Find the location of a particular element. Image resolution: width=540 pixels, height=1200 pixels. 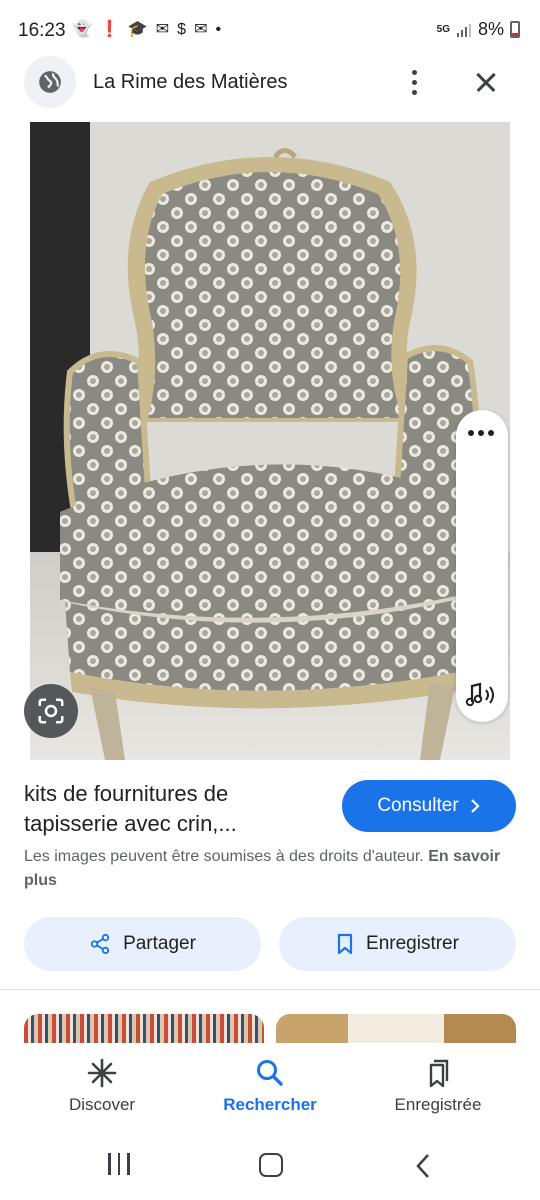

consult-label: Consulter is located at coordinates (418, 805).